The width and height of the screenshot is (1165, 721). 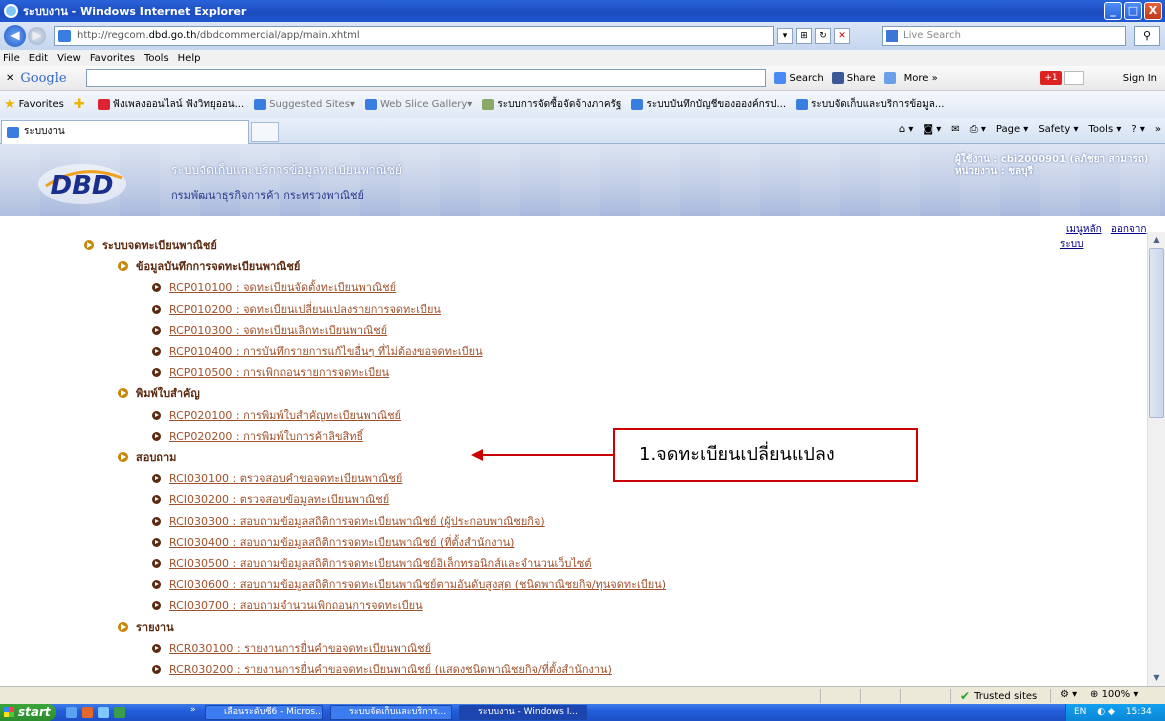 What do you see at coordinates (423, 104) in the screenshot?
I see `fav-item-label-2: Web Slice Gallery` at bounding box center [423, 104].